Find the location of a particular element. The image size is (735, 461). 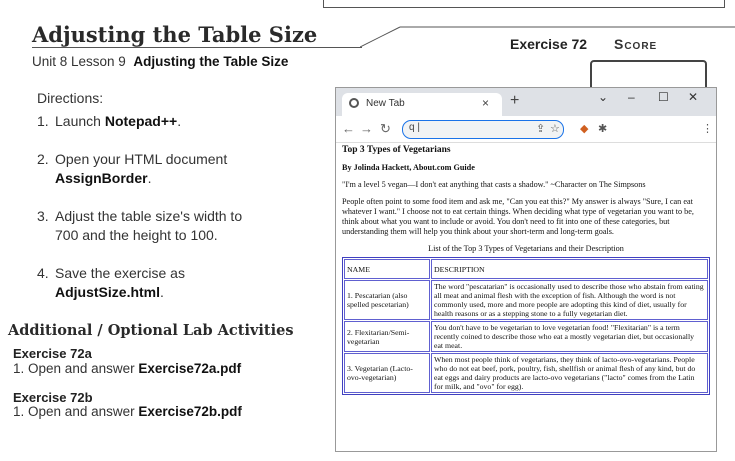

minimize-icon: – is located at coordinates (631, 97).